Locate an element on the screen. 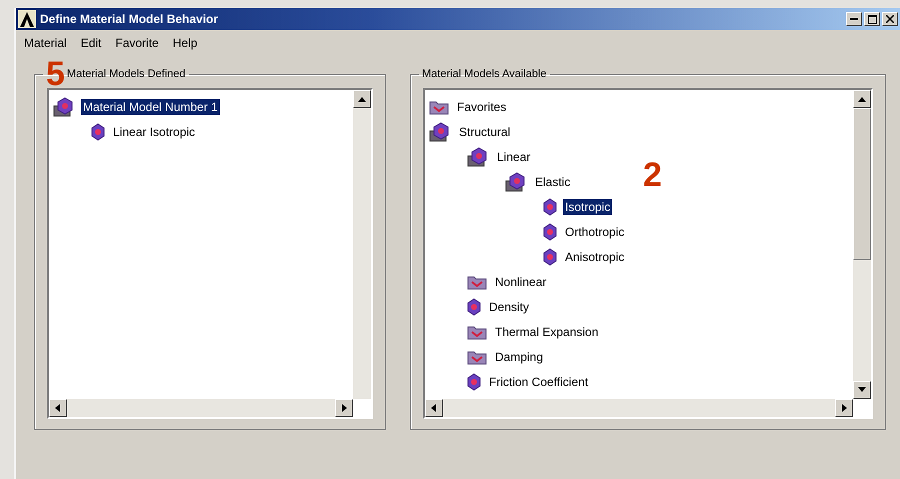  menu-item: Help is located at coordinates (185, 46).